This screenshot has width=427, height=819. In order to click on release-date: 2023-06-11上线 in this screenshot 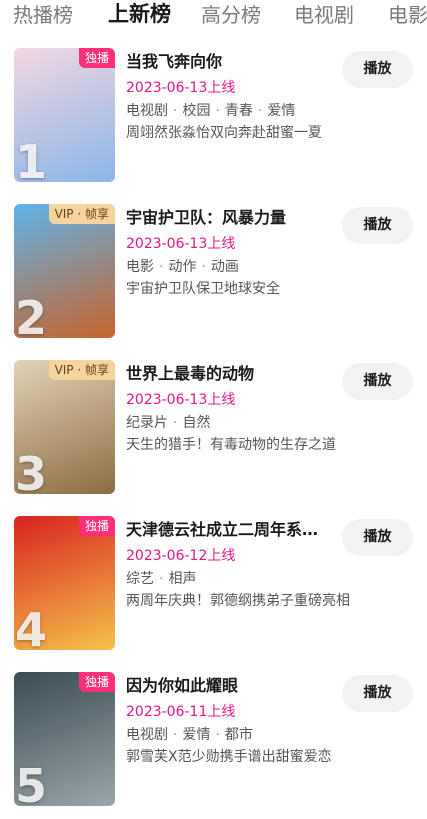, I will do `click(181, 712)`.